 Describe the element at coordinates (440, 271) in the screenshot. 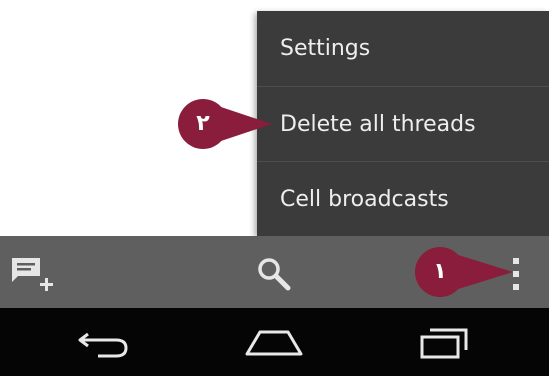

I see `callout-1-number: ١` at that location.